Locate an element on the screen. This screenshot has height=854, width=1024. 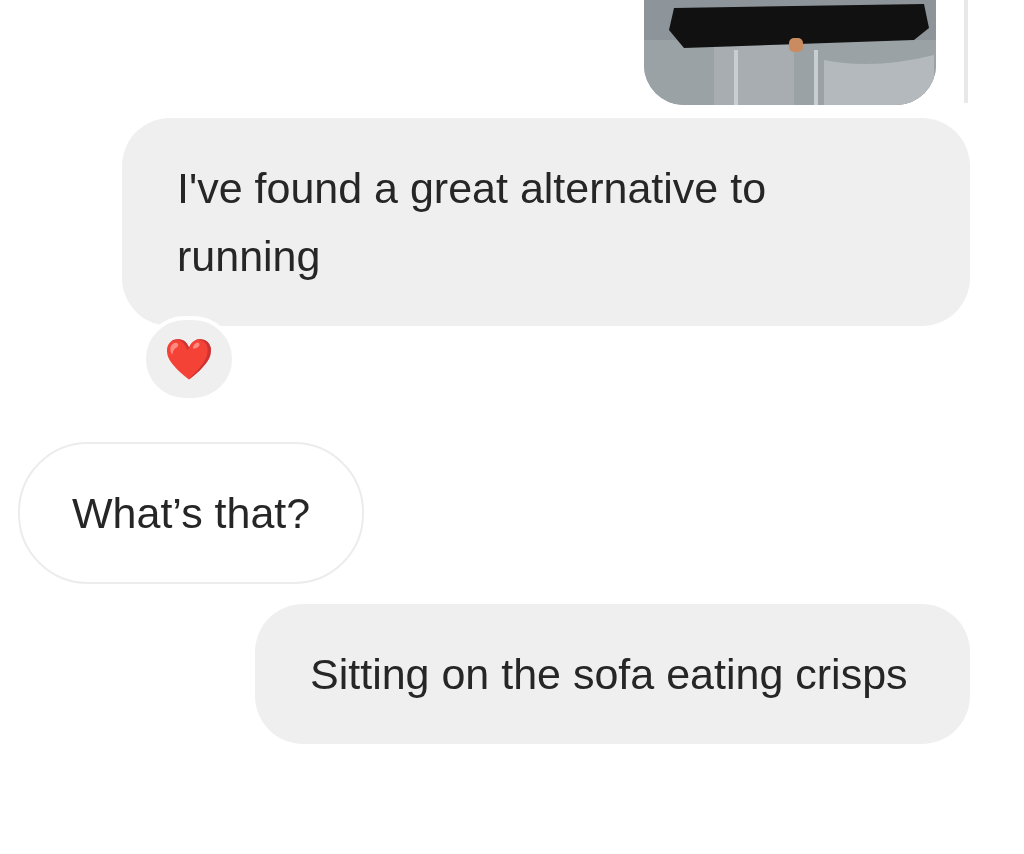
sent-message-bubble: Sitting on the sofa eating crisps is located at coordinates (612, 674).